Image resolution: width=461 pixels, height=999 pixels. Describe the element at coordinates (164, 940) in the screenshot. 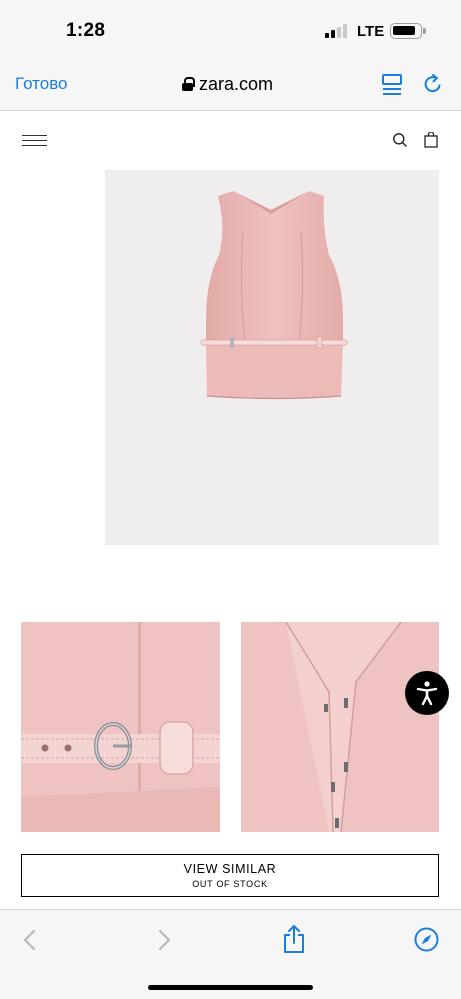

I see `forward-icon` at that location.